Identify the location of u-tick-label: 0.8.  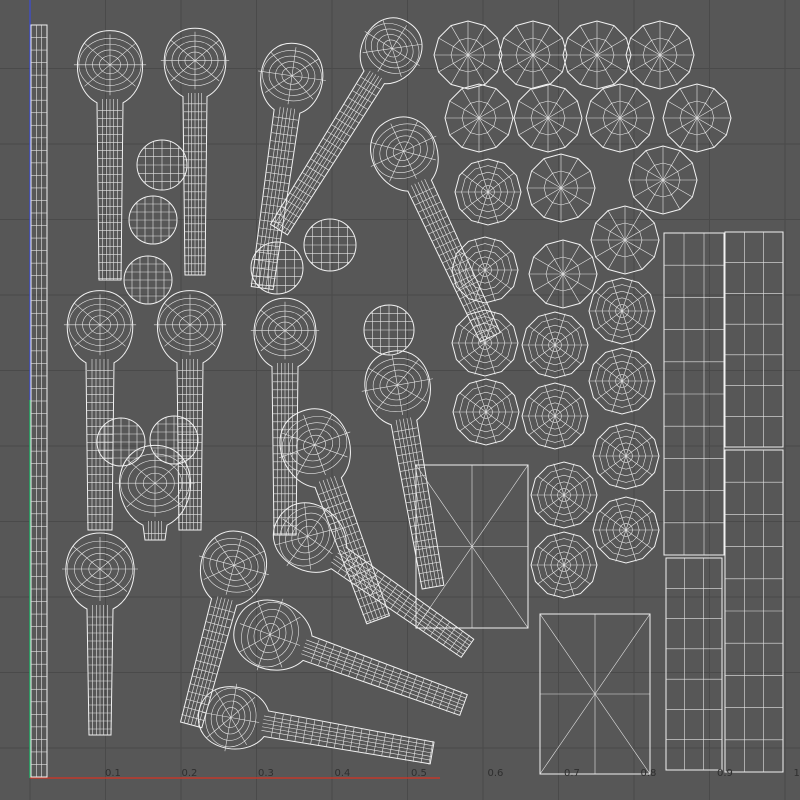
(648, 773).